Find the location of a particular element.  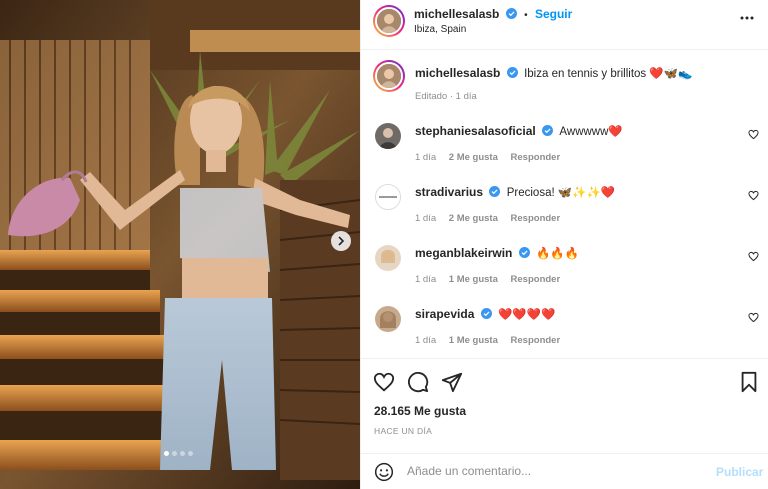

save-bookmark-icon is located at coordinates (749, 382).